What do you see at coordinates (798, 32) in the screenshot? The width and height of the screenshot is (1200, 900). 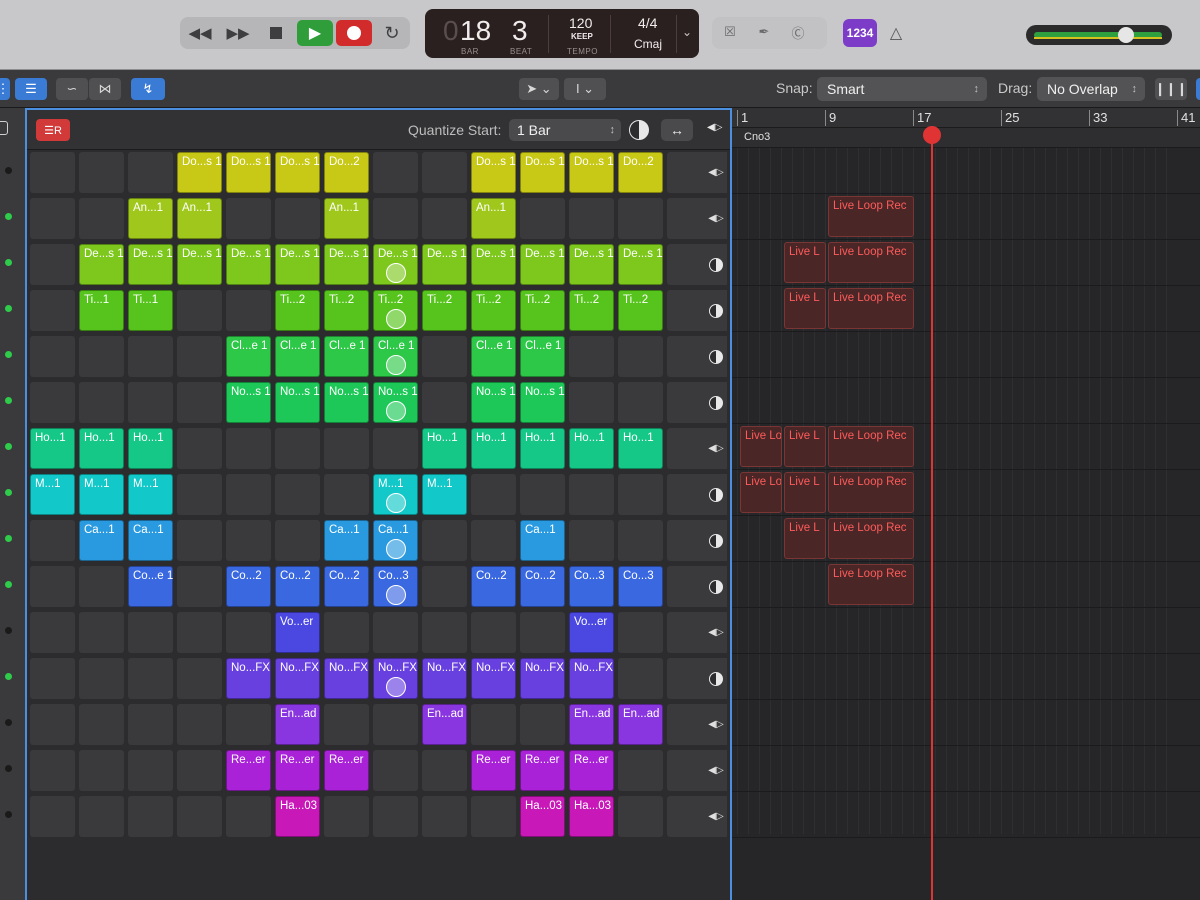 I see `solo-icon: Ⓒ` at bounding box center [798, 32].